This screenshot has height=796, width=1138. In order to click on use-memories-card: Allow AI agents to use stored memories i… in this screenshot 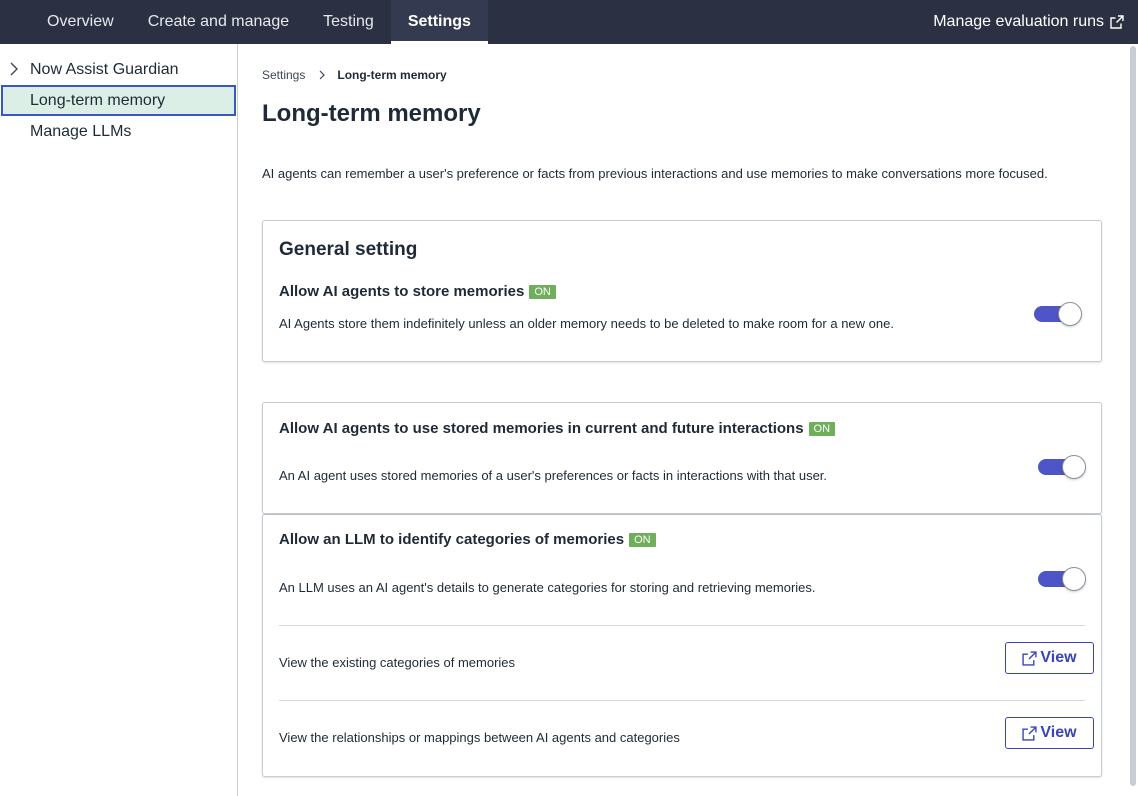, I will do `click(682, 458)`.